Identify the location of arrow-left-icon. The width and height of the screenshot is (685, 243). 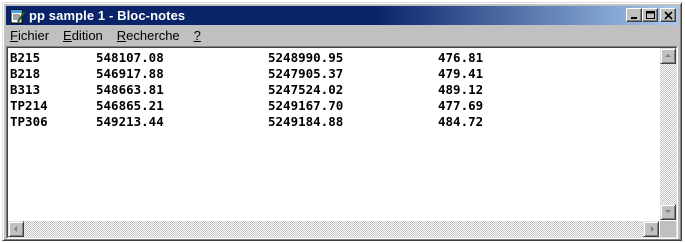
(15, 229).